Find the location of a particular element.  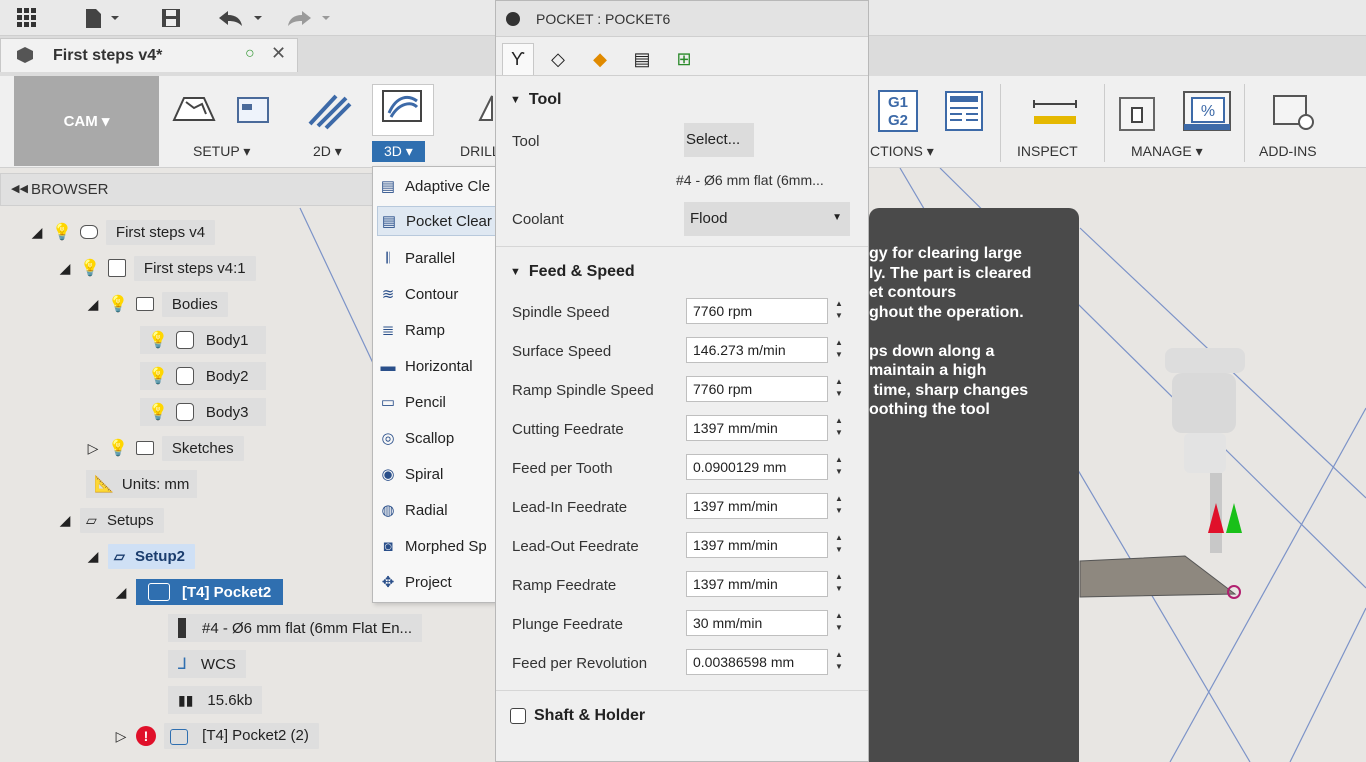

menu-item-adaptive-clearing: ▤ Adaptive Cle is located at coordinates (439, 186).